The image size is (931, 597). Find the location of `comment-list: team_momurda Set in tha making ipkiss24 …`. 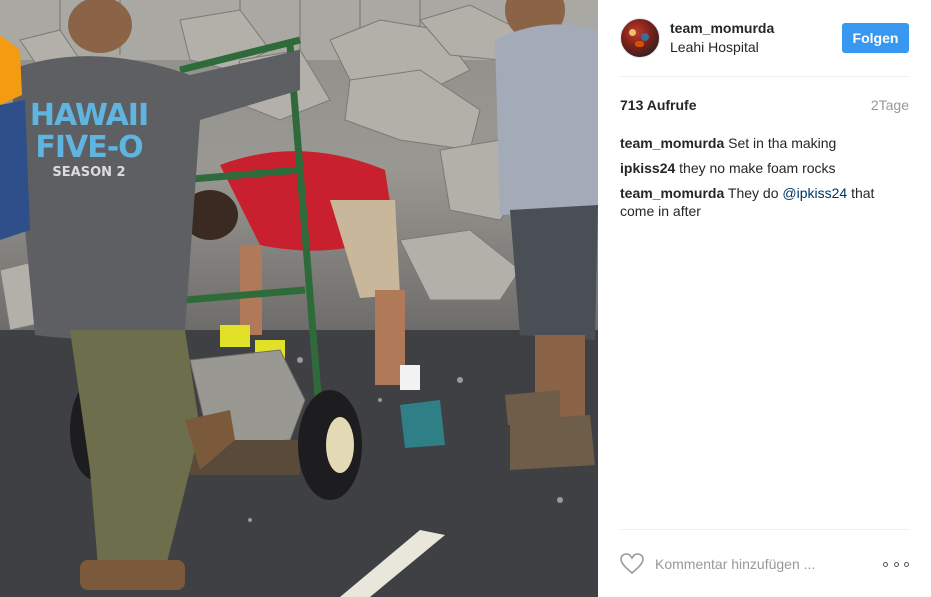

comment-list: team_momurda Set in tha making ipkiss24 … is located at coordinates (764, 180).